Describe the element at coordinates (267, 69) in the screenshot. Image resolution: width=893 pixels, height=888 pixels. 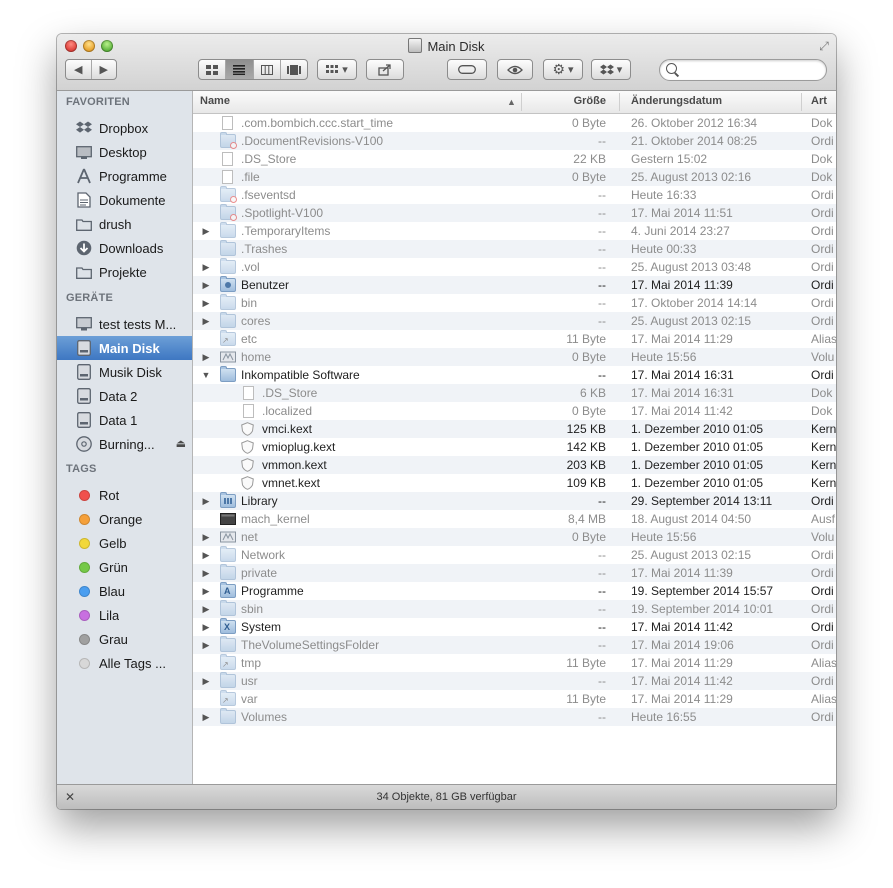
I see `column-view-button` at that location.